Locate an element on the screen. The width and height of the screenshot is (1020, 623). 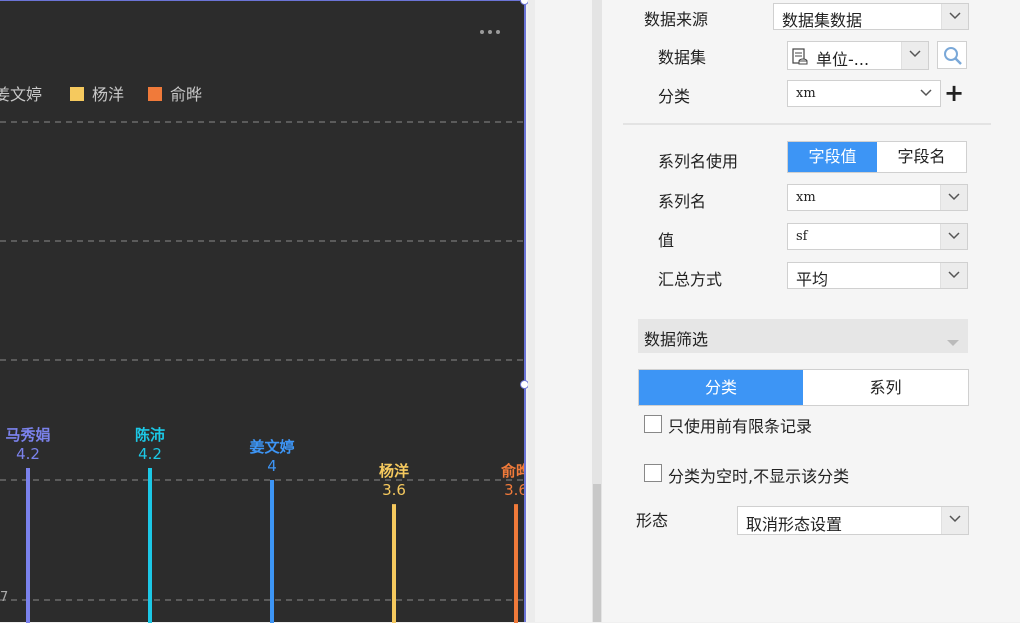
filter-tabs: 分类 系列 is located at coordinates (803, 387).